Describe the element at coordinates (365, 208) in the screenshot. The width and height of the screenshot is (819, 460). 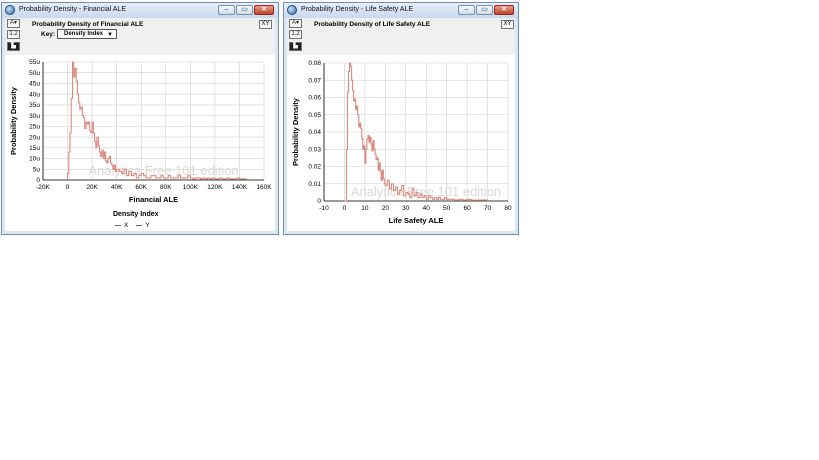
I see `x-tick-label: 10` at that location.